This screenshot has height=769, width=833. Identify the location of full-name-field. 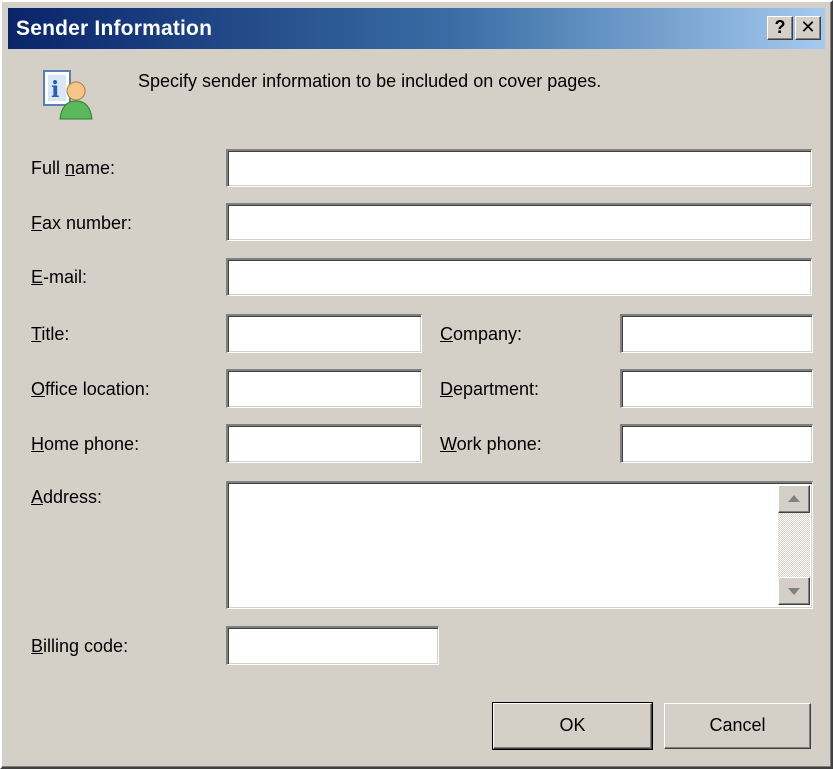
(519, 168).